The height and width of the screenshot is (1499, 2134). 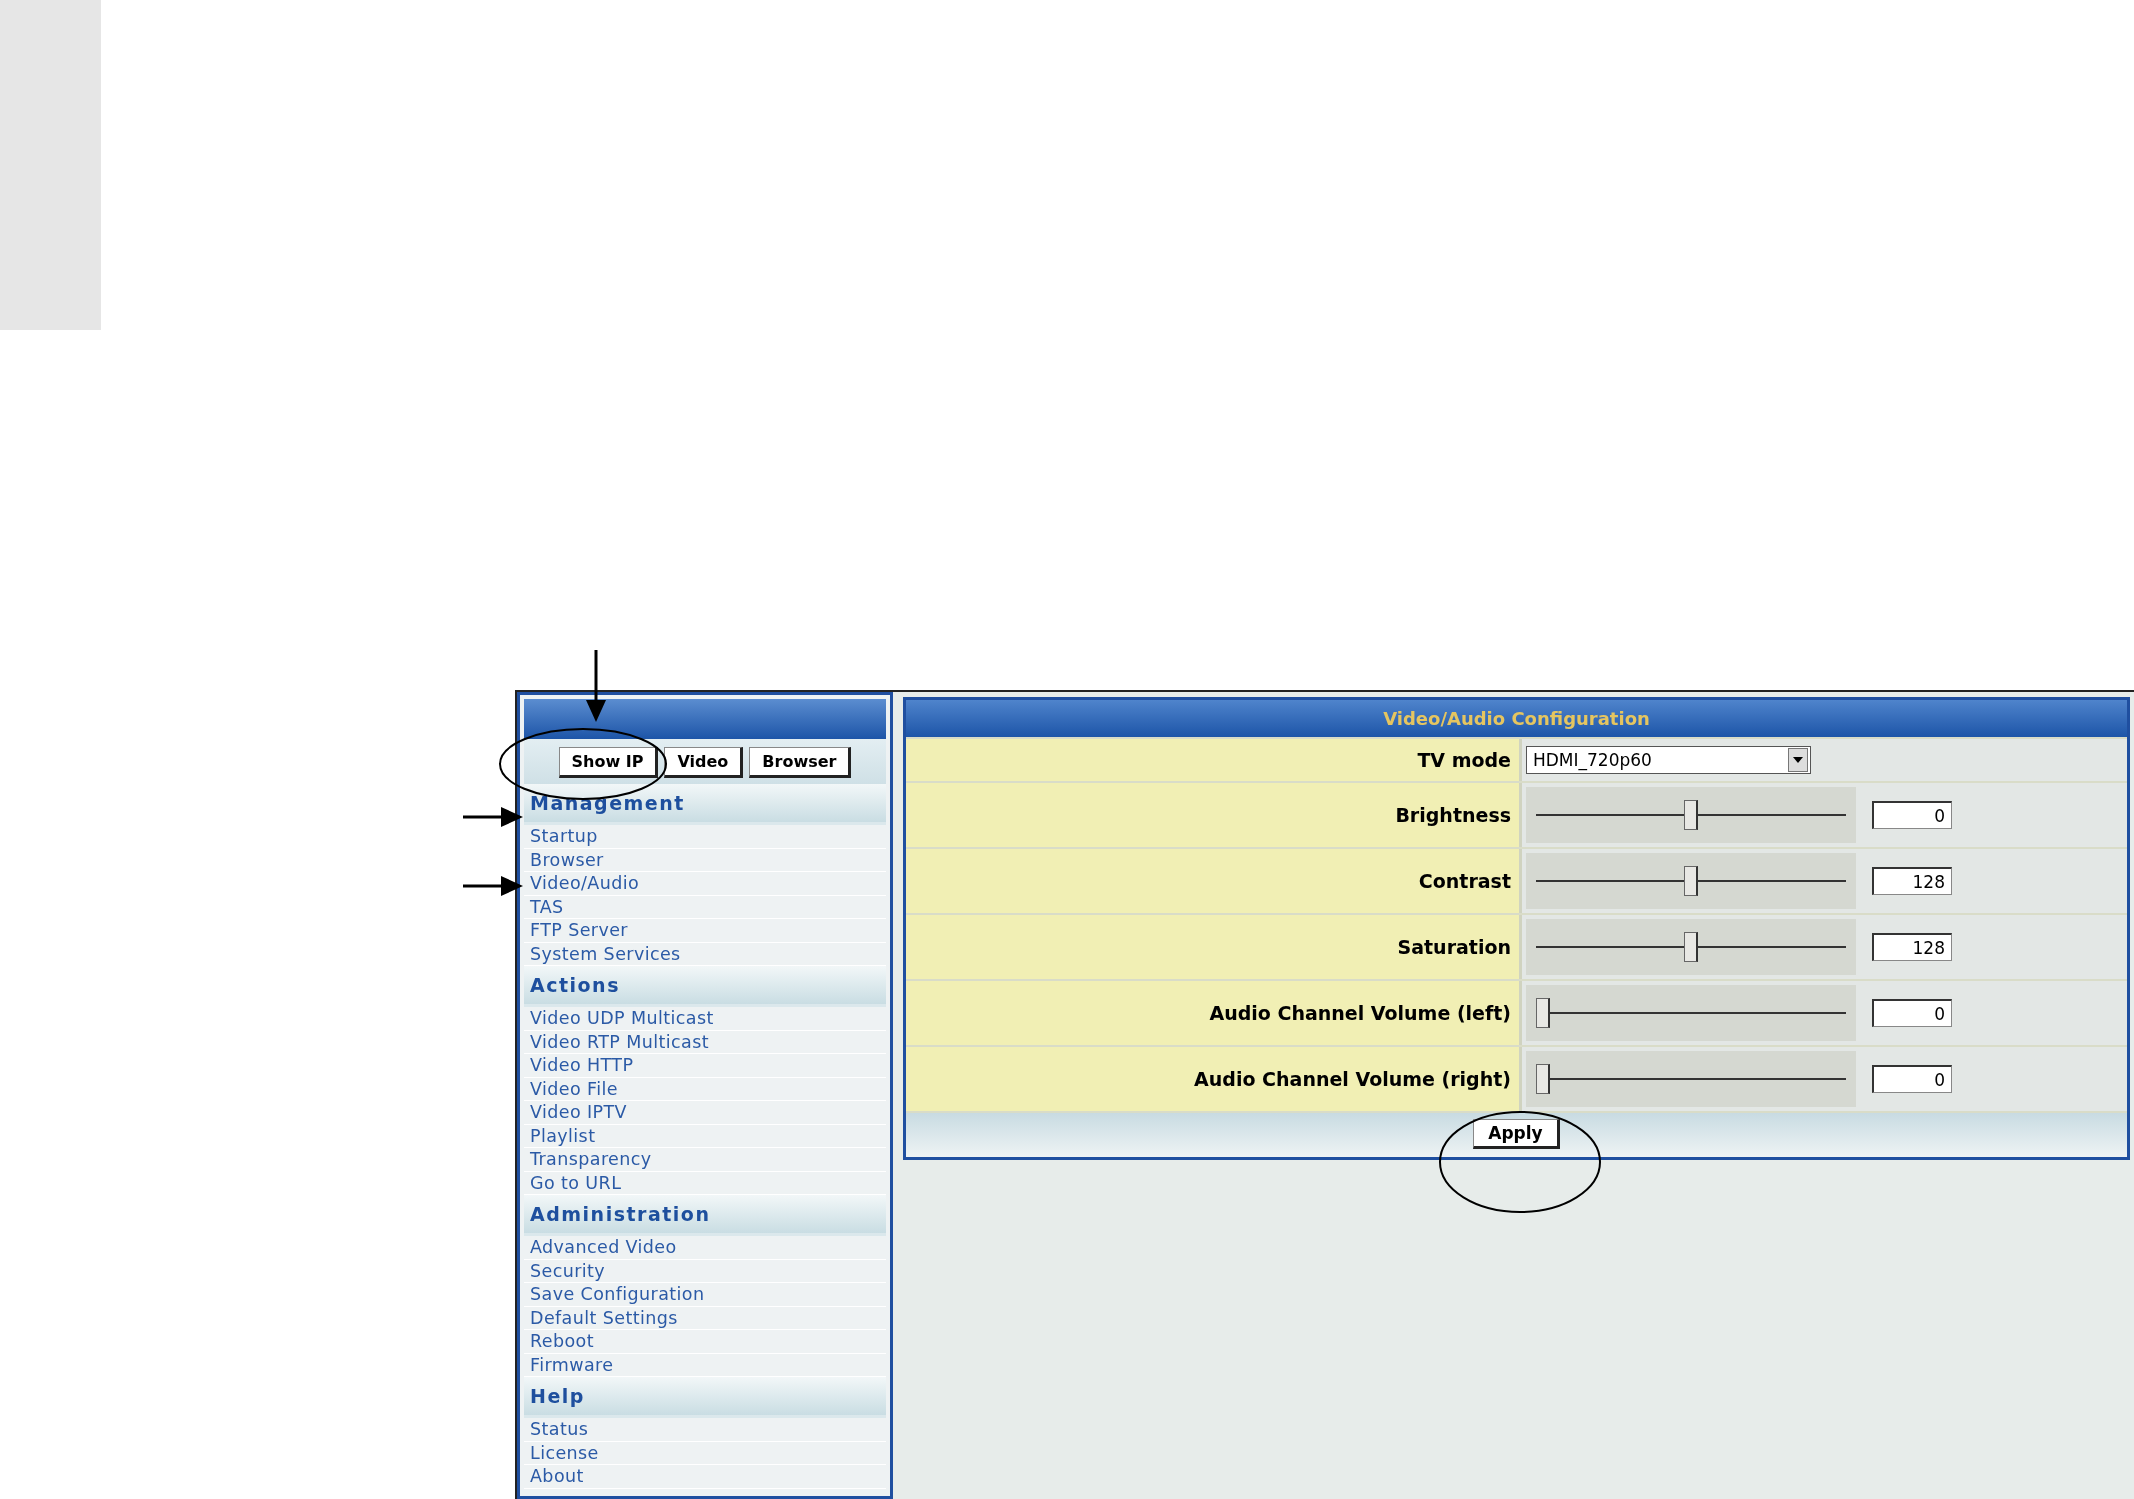 I want to click on section-heading: Help, so click(x=705, y=1397).